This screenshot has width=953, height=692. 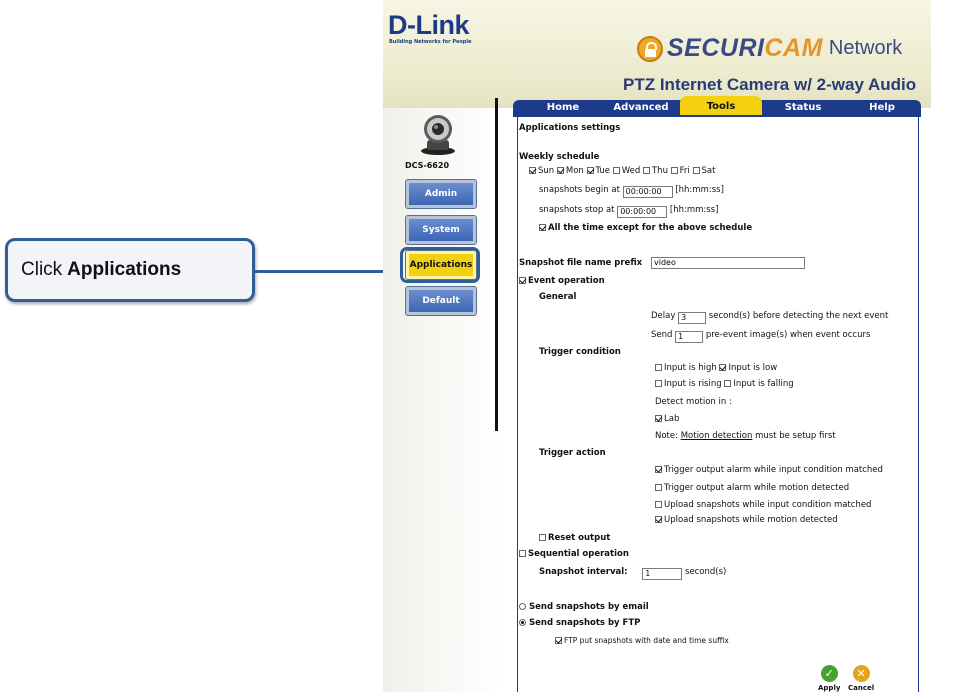 What do you see at coordinates (662, 574) in the screenshot?
I see `interval-input: 1` at bounding box center [662, 574].